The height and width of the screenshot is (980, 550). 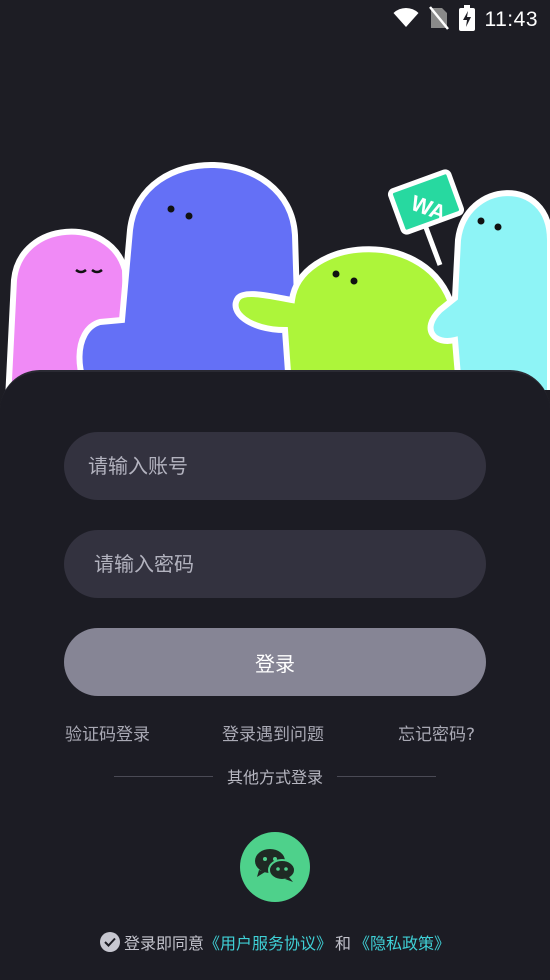 What do you see at coordinates (163, 943) in the screenshot?
I see `agreement-prefix: 登录即同意` at bounding box center [163, 943].